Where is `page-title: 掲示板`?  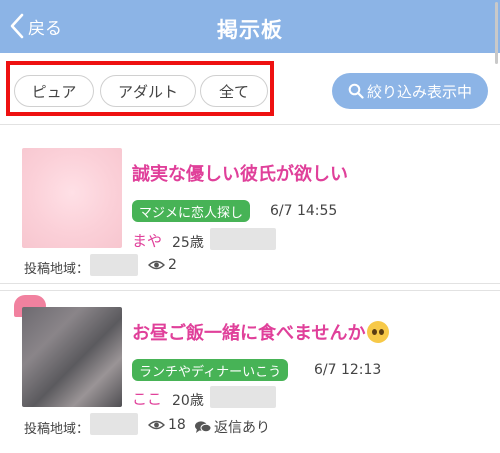
page-title: 掲示板 is located at coordinates (250, 30).